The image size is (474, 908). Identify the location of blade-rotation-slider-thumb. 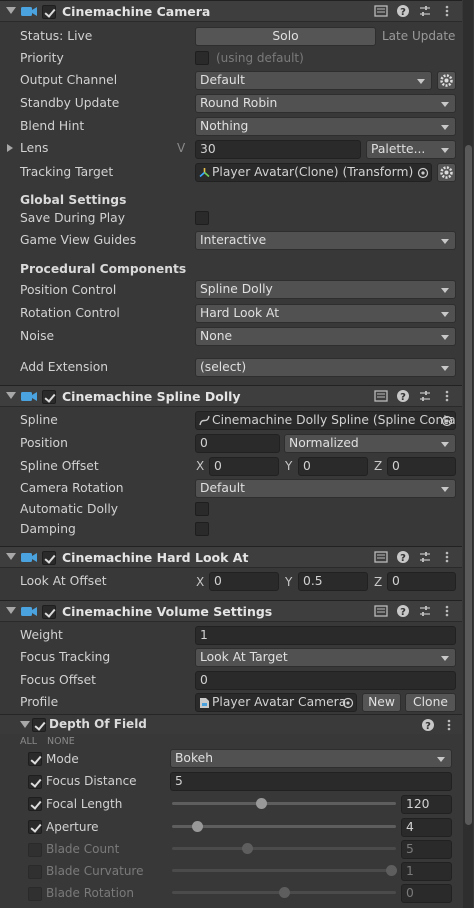
(284, 892).